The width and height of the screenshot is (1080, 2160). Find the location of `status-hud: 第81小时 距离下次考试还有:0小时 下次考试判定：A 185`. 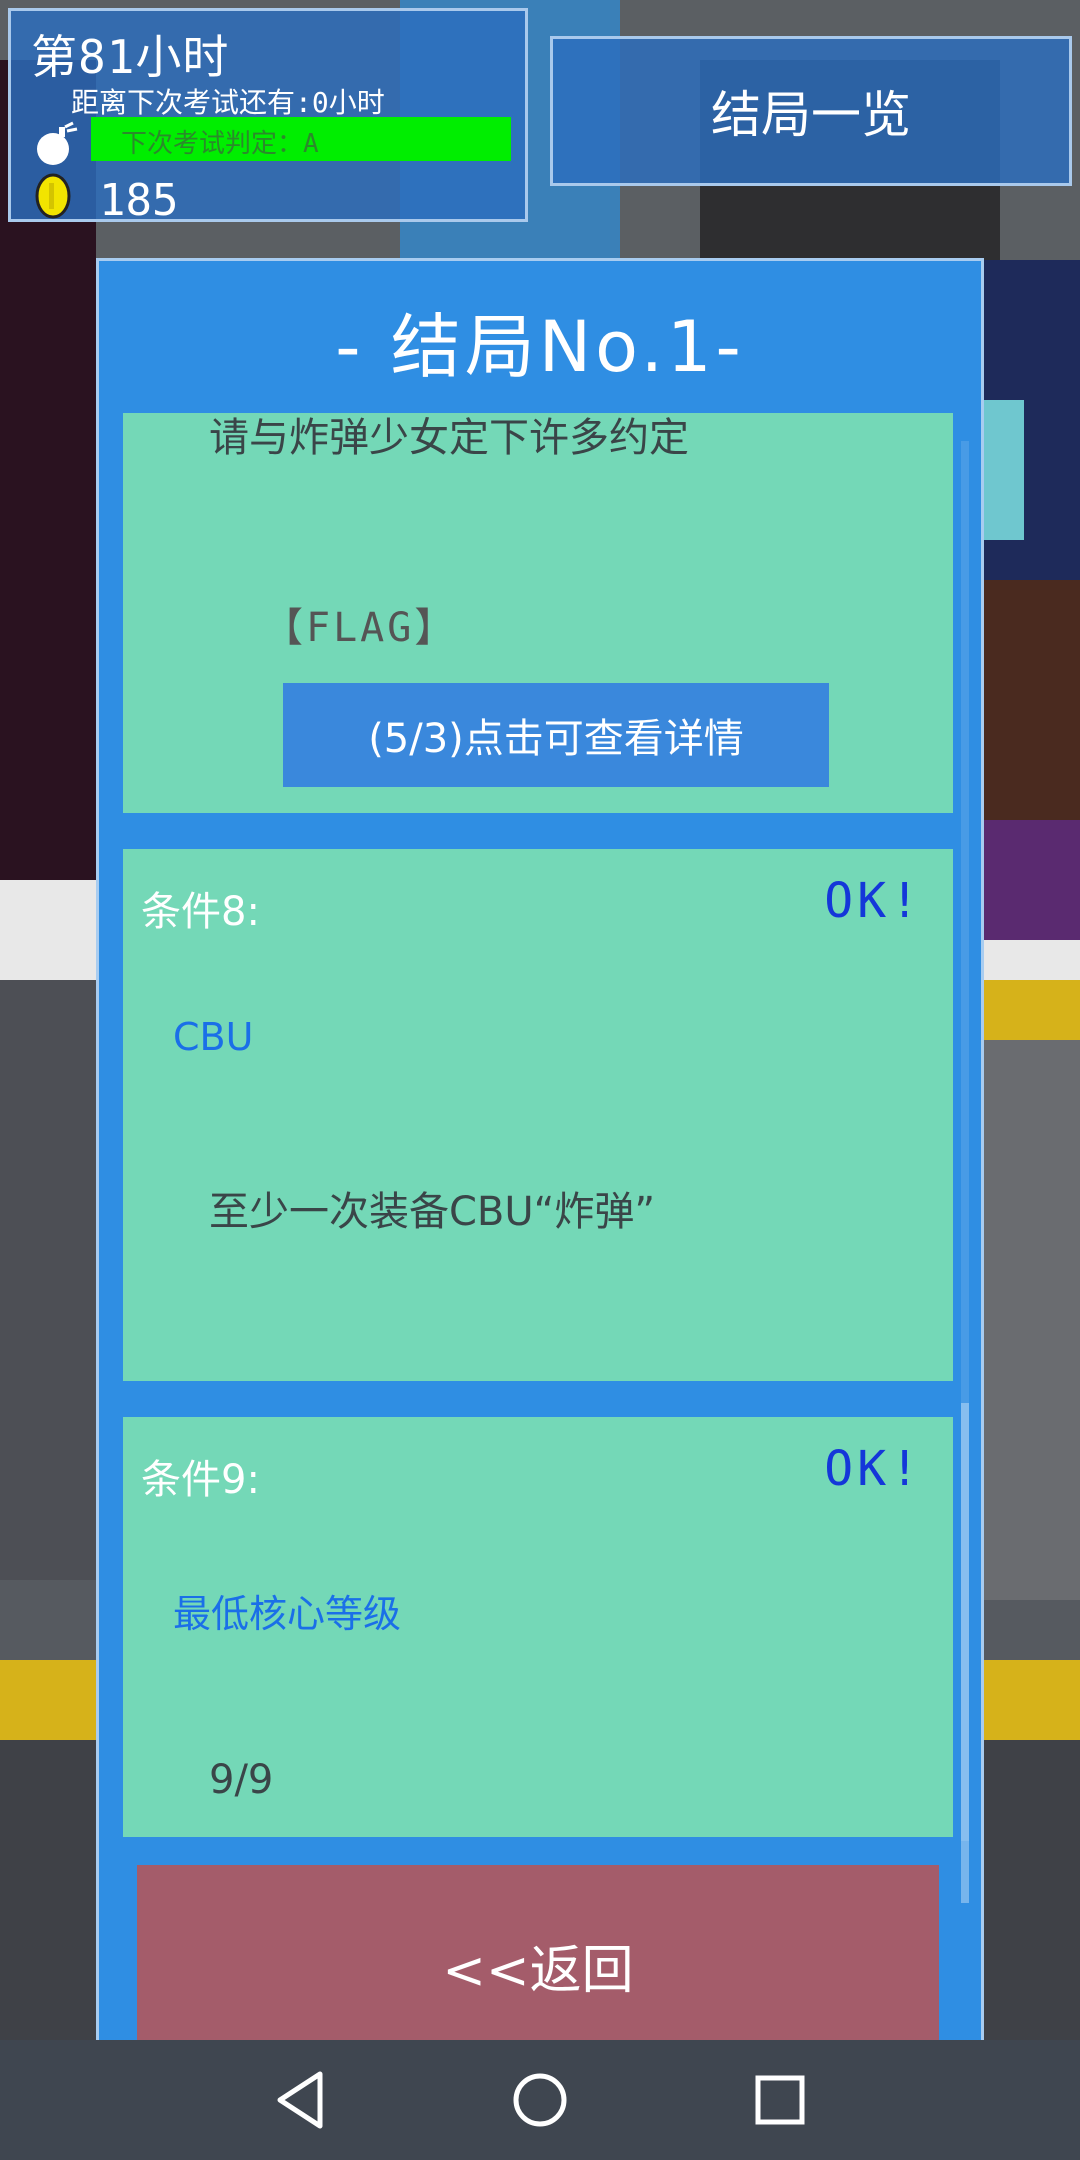

status-hud: 第81小时 距离下次考试还有:0小时 下次考试判定：A 185 is located at coordinates (268, 117).